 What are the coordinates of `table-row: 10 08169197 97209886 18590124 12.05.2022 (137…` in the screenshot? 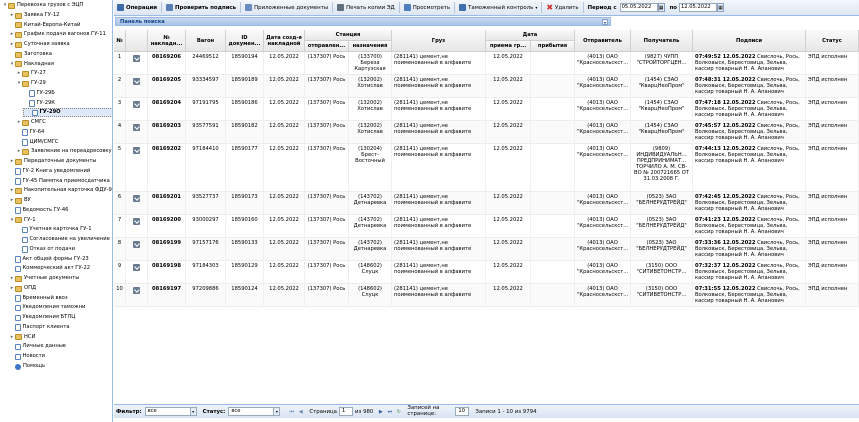 It's located at (486, 295).